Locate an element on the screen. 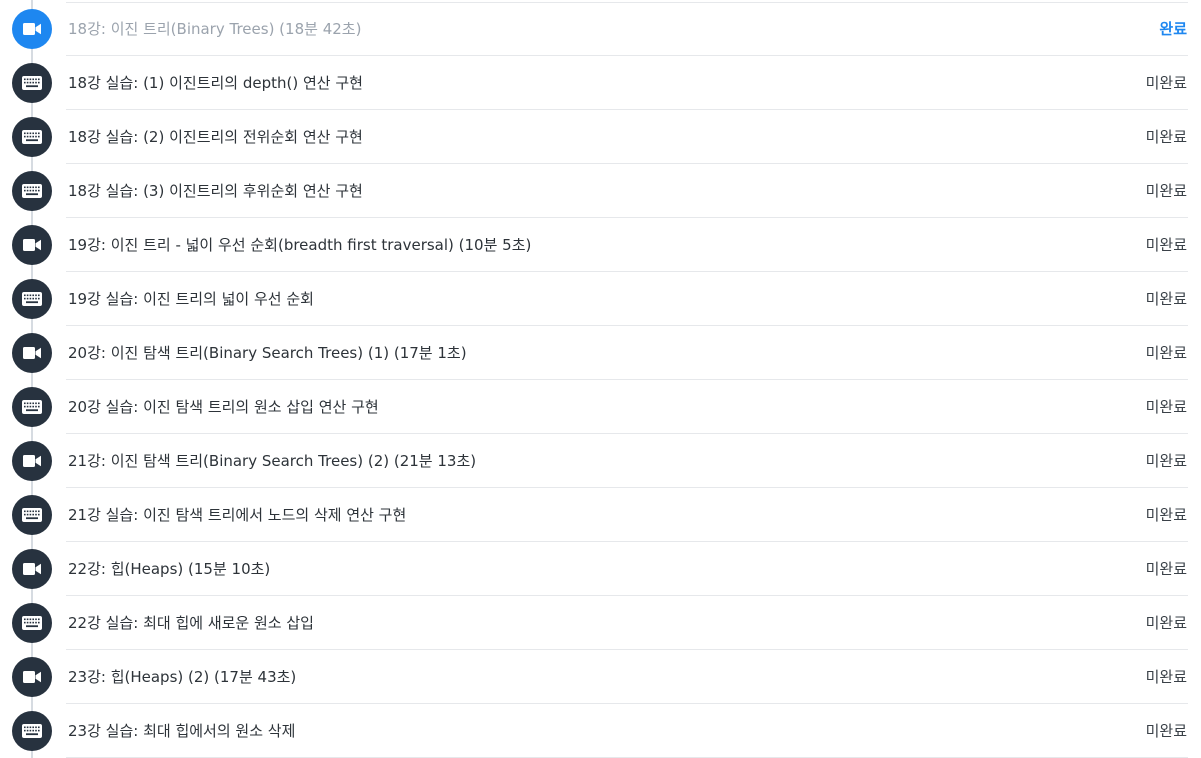 The height and width of the screenshot is (758, 1201). lesson-title: 22강 실습: 최대 힙에 새로운 원소 삽입 is located at coordinates (191, 623).